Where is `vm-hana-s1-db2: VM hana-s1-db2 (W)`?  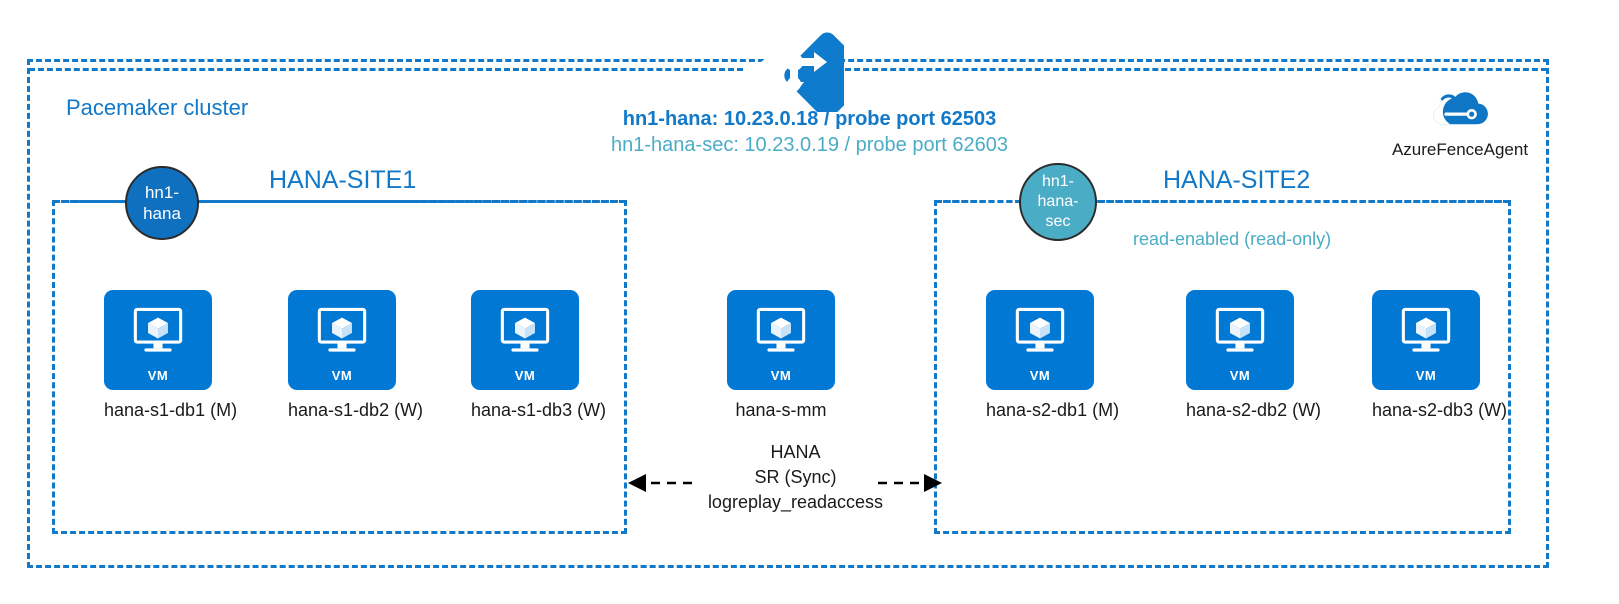
vm-hana-s1-db2: VM hana-s1-db2 (W) is located at coordinates (356, 355).